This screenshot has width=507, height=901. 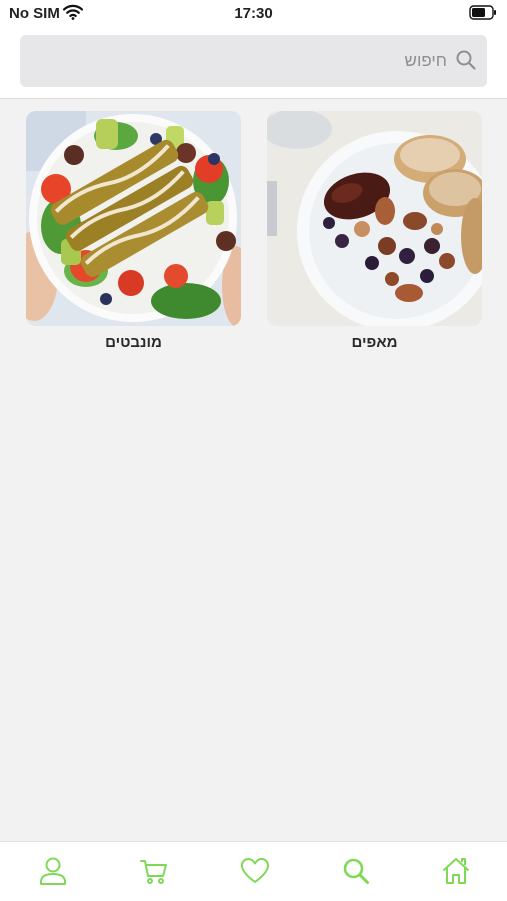 I want to click on category-card-pastries: מאפים, so click(x=374, y=232).